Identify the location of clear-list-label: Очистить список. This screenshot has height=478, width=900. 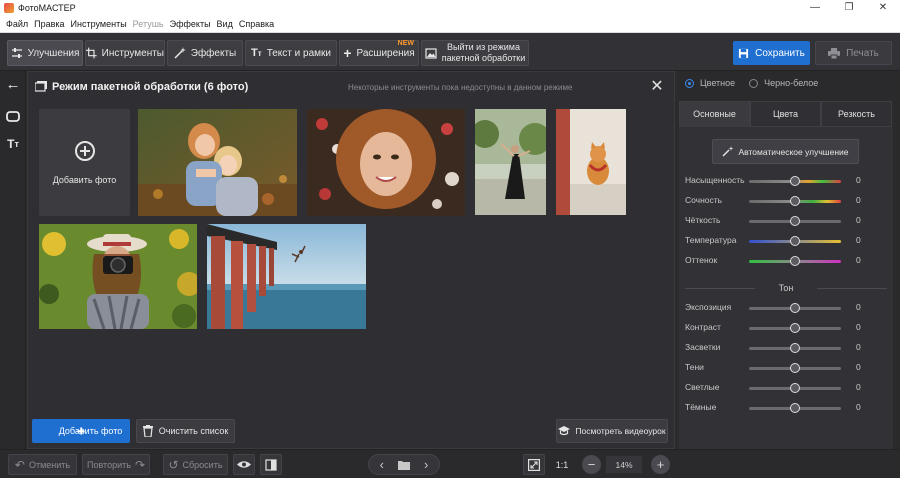
(193, 431).